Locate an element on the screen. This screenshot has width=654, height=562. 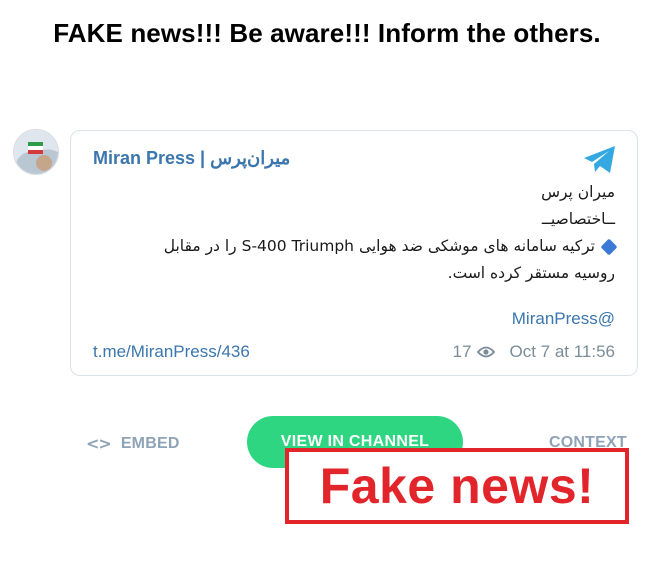
channel-avatar is located at coordinates (36, 152).